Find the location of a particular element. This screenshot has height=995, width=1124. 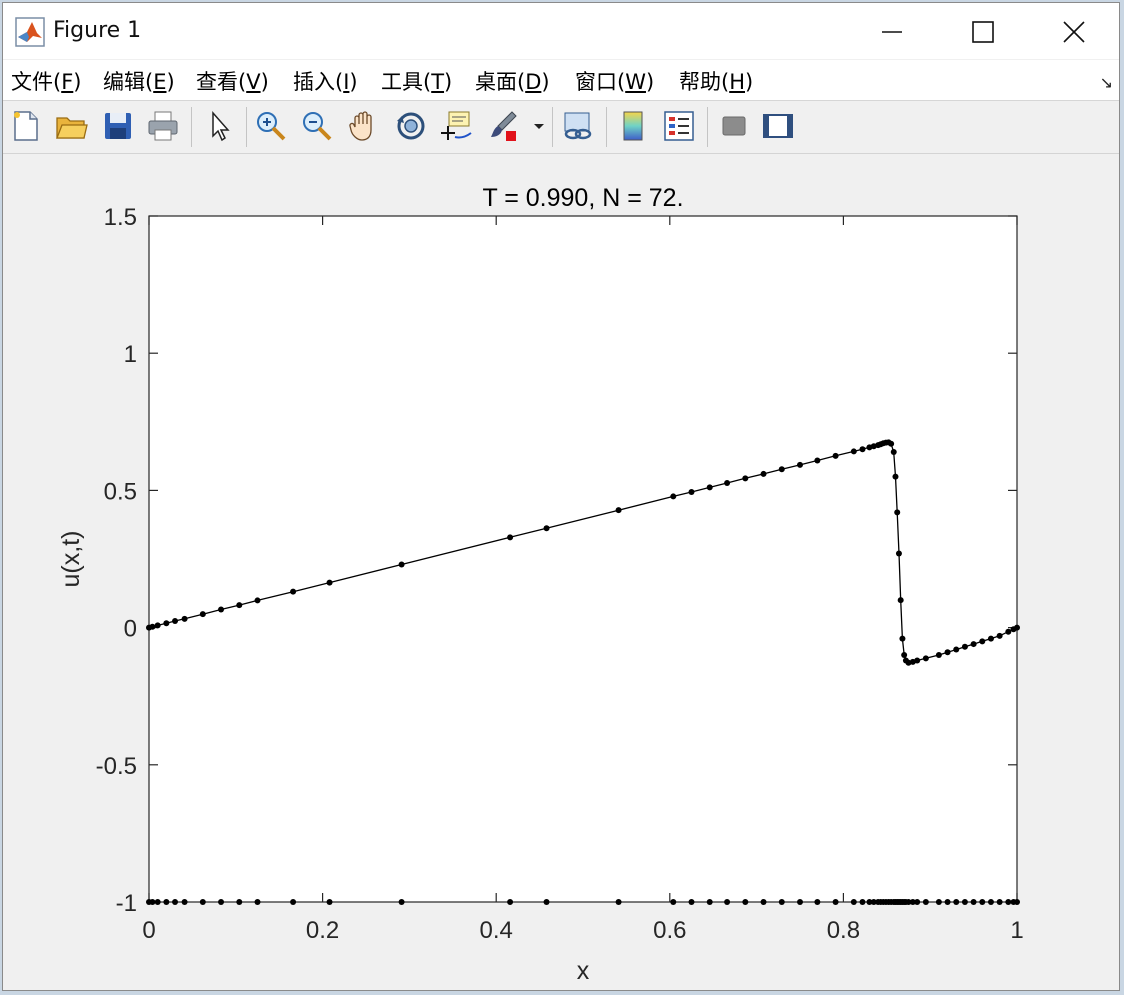

x-tick-label: 0.2 is located at coordinates (322, 930).